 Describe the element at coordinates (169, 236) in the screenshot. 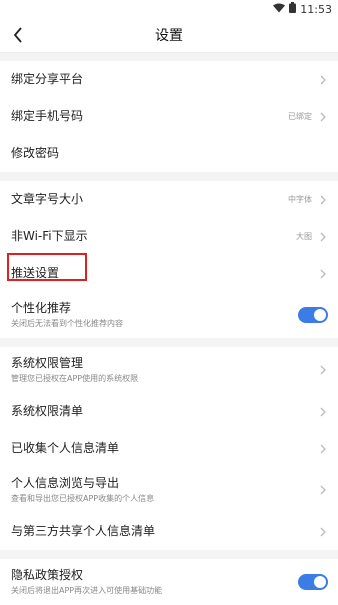

I see `row-non-wifi-display: 非Wi-Fi下显示 大图` at that location.